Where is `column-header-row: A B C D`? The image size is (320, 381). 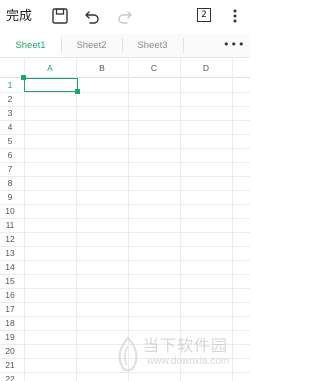 column-header-row: A B C D is located at coordinates (125, 68).